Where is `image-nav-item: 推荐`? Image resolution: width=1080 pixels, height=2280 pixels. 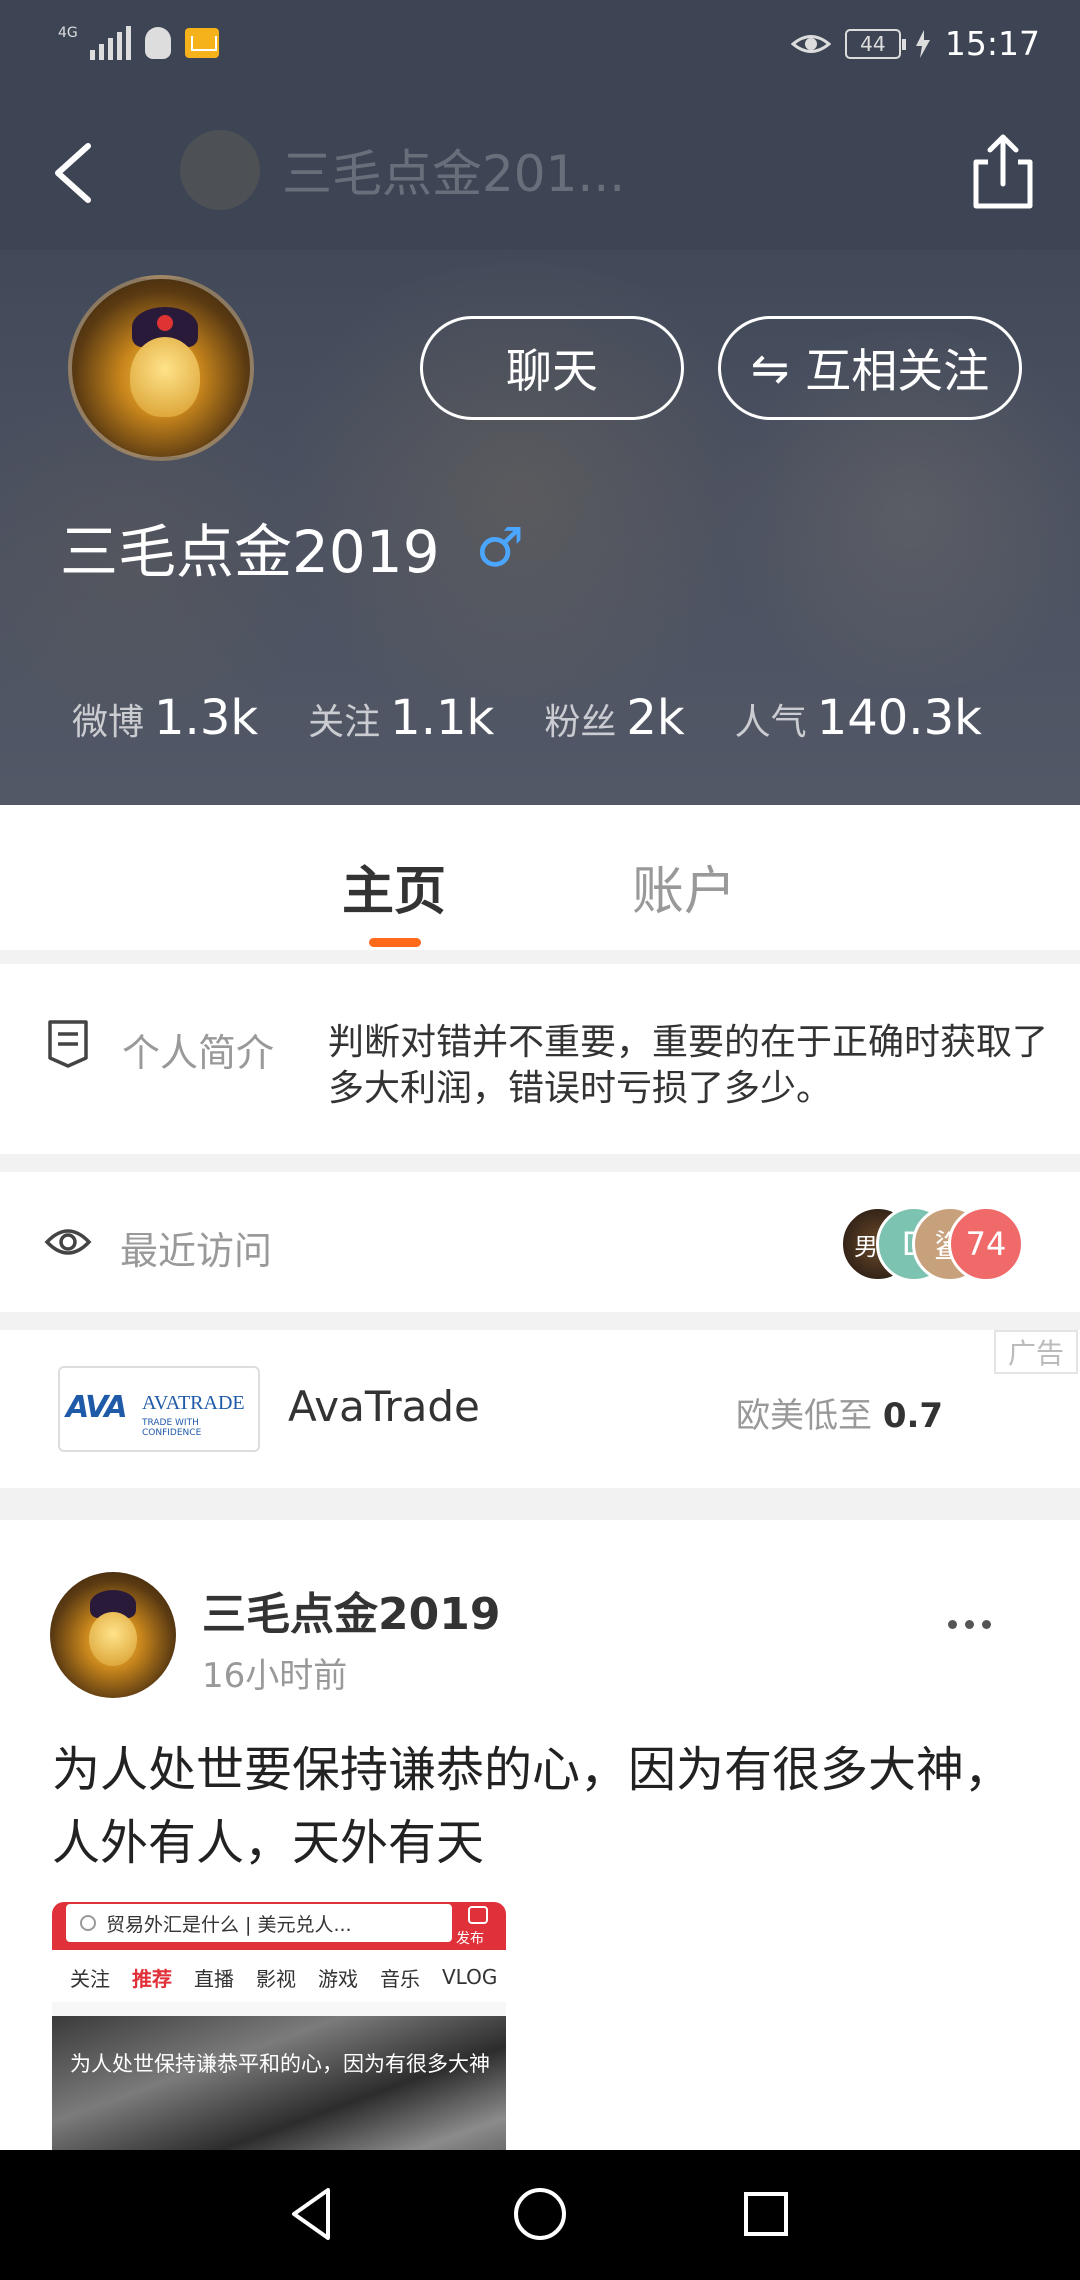 image-nav-item: 推荐 is located at coordinates (152, 1978).